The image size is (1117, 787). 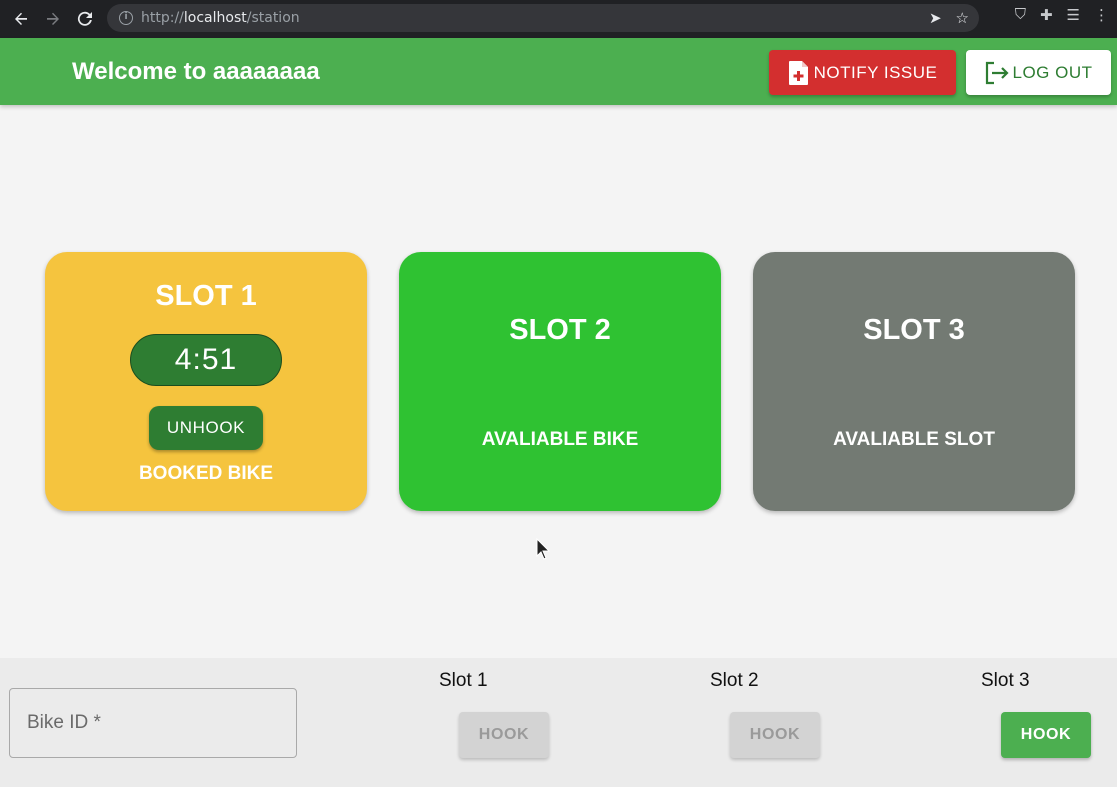 I want to click on back-icon, so click(x=21, y=19).